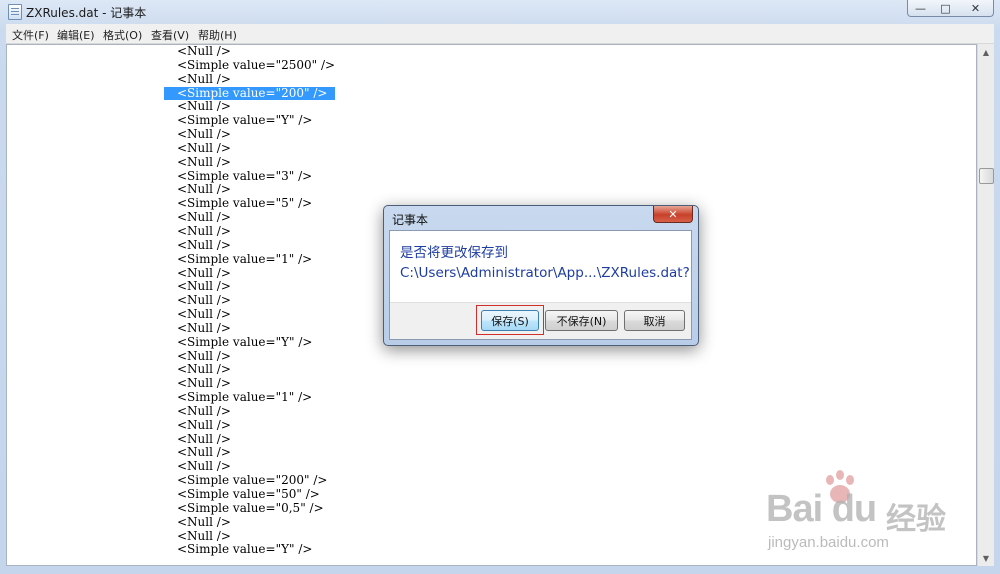  What do you see at coordinates (256, 64) in the screenshot?
I see `text-line: <Simple value="2500" />` at bounding box center [256, 64].